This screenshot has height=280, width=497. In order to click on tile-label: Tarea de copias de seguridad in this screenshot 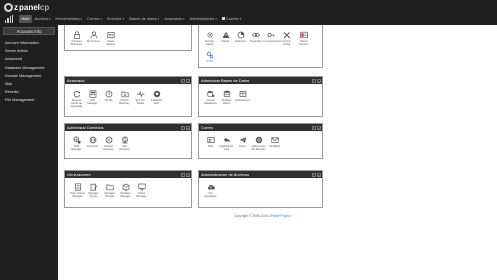, I will do `click(76, 103)`.